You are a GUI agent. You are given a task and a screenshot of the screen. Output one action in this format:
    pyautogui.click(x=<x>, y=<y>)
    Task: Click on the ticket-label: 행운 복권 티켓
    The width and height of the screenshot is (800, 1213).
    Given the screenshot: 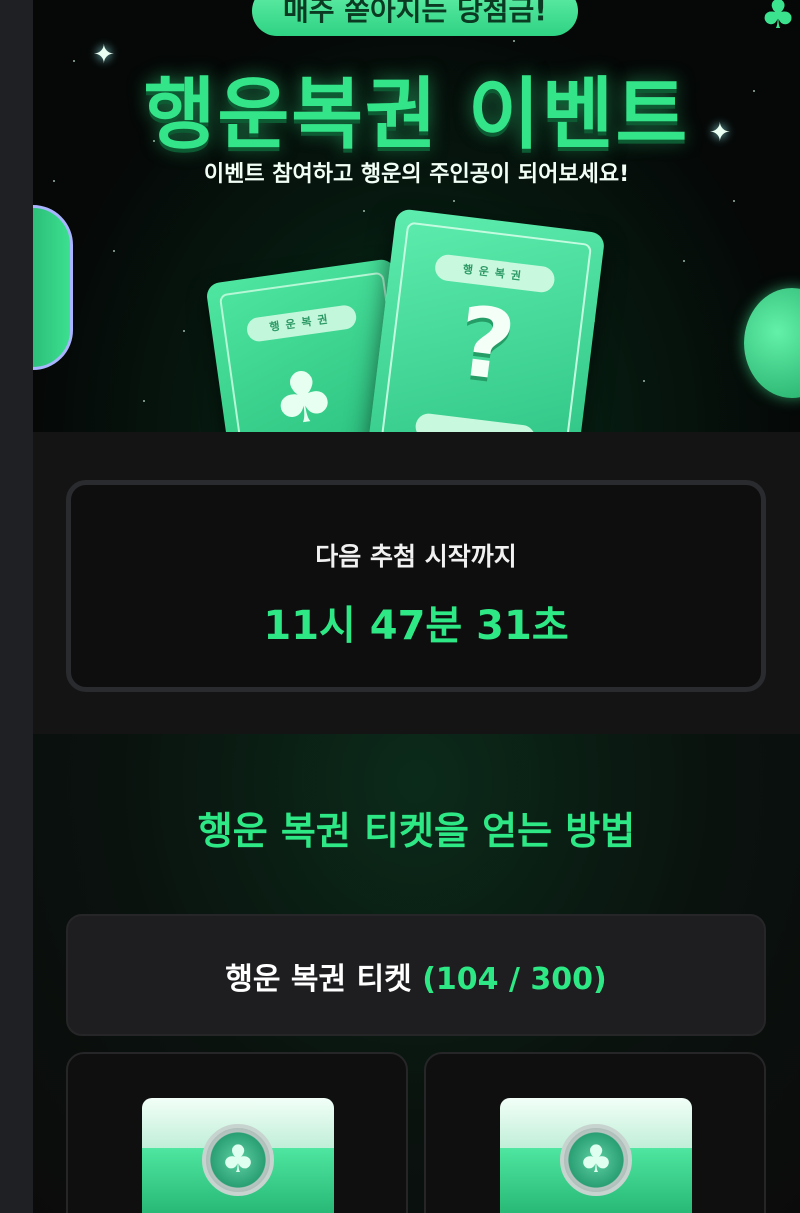 What is the action you would take?
    pyautogui.click(x=318, y=979)
    